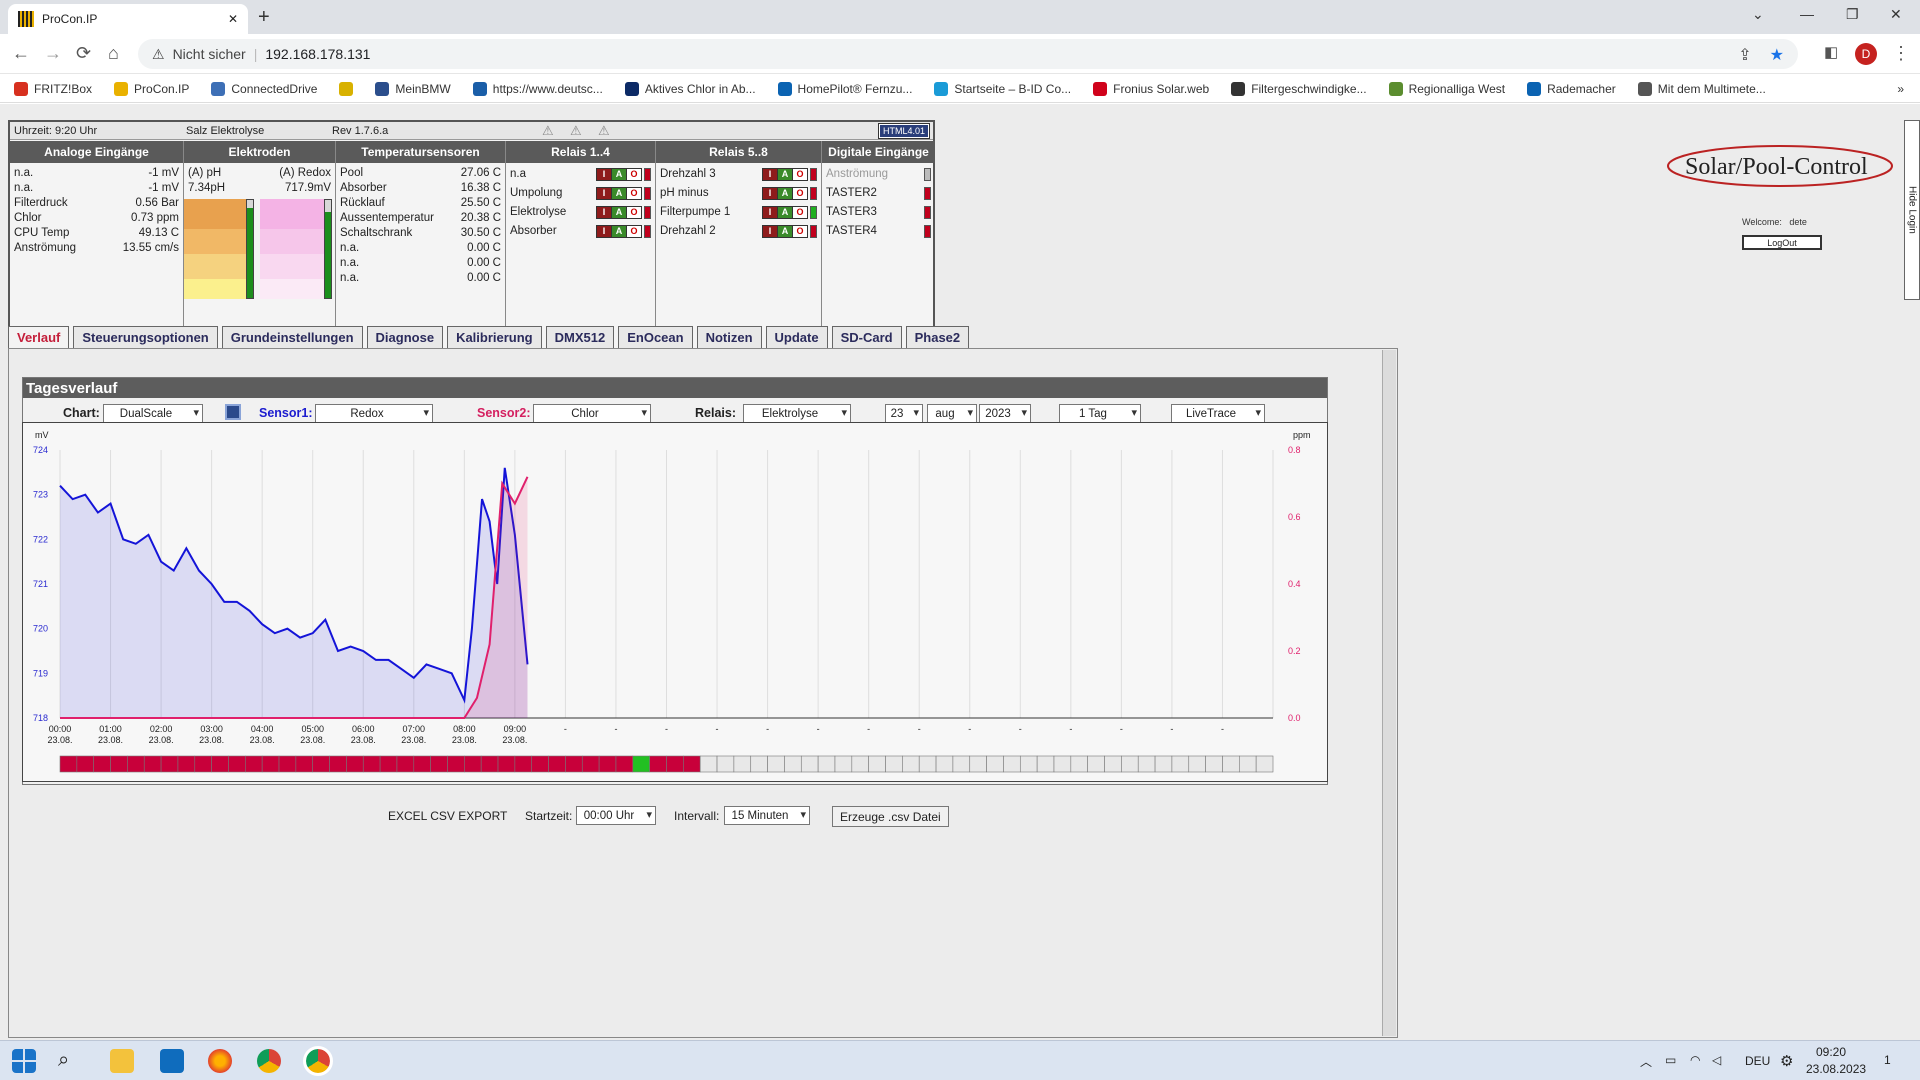 This screenshot has height=1080, width=1920. What do you see at coordinates (83, 53) in the screenshot?
I see `reload-icon: ⟳` at bounding box center [83, 53].